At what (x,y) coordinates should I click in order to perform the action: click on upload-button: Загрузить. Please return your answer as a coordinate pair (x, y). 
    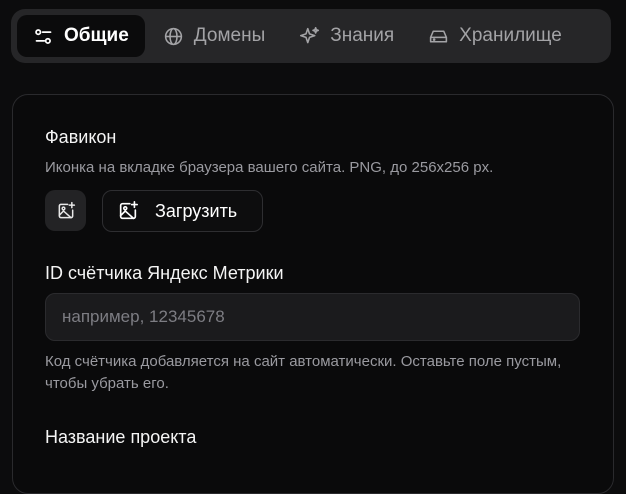
    Looking at the image, I should click on (182, 211).